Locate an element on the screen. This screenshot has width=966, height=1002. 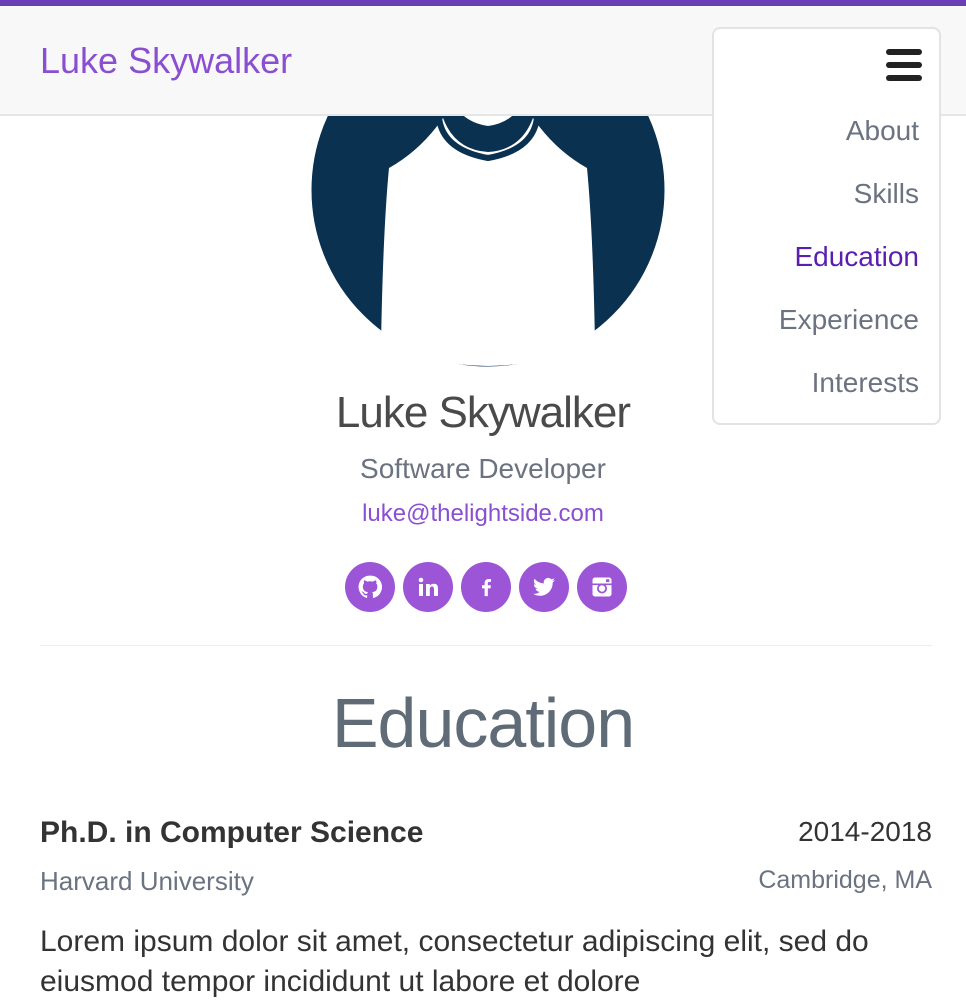
profile-email-link: luke@thelightside.com is located at coordinates (483, 514).